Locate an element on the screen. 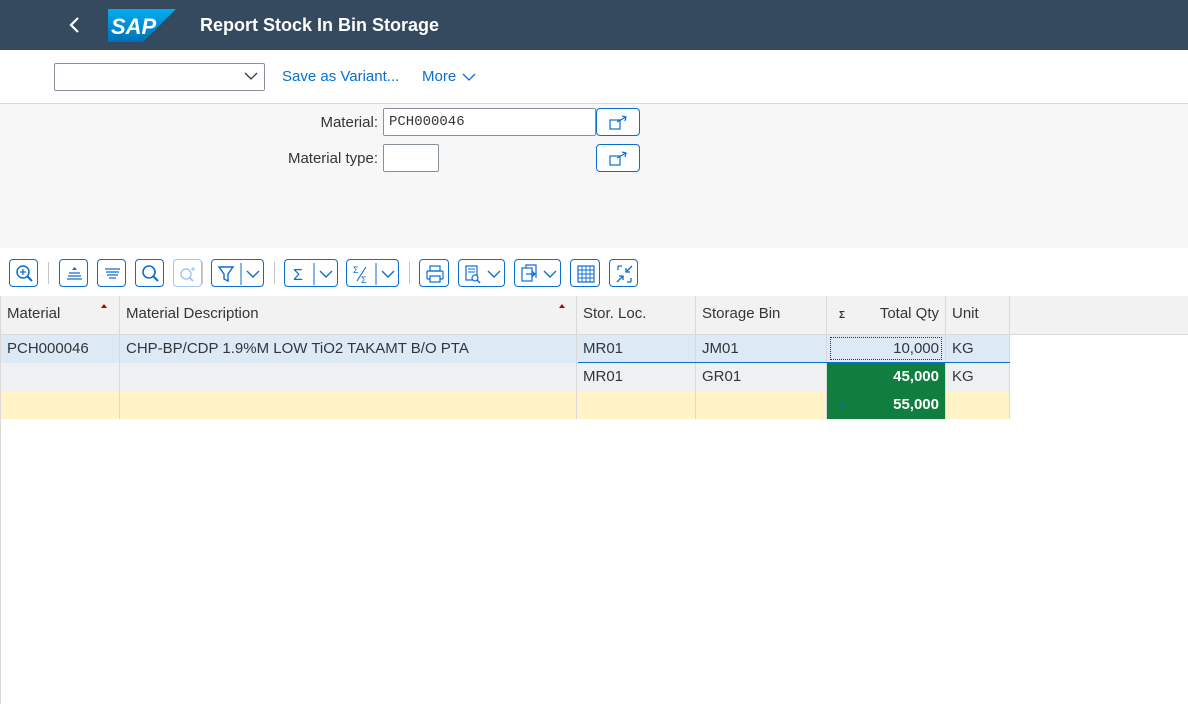  column-header-unit: Unit is located at coordinates (978, 315).